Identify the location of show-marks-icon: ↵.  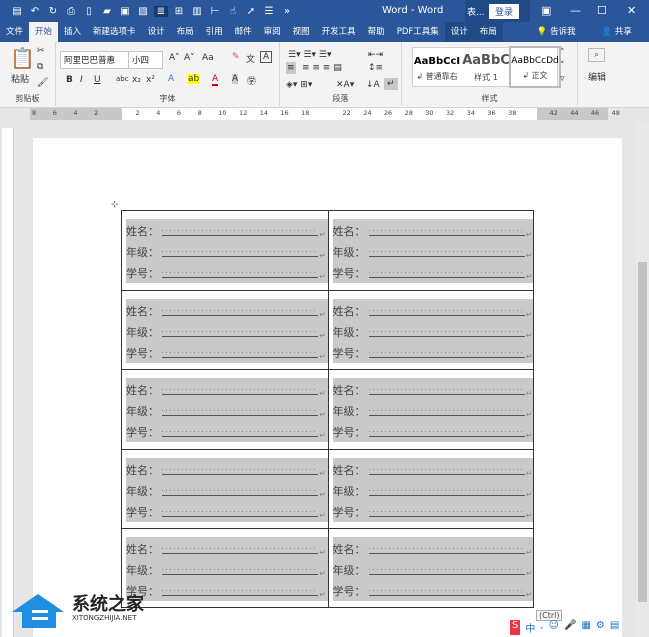
(391, 84).